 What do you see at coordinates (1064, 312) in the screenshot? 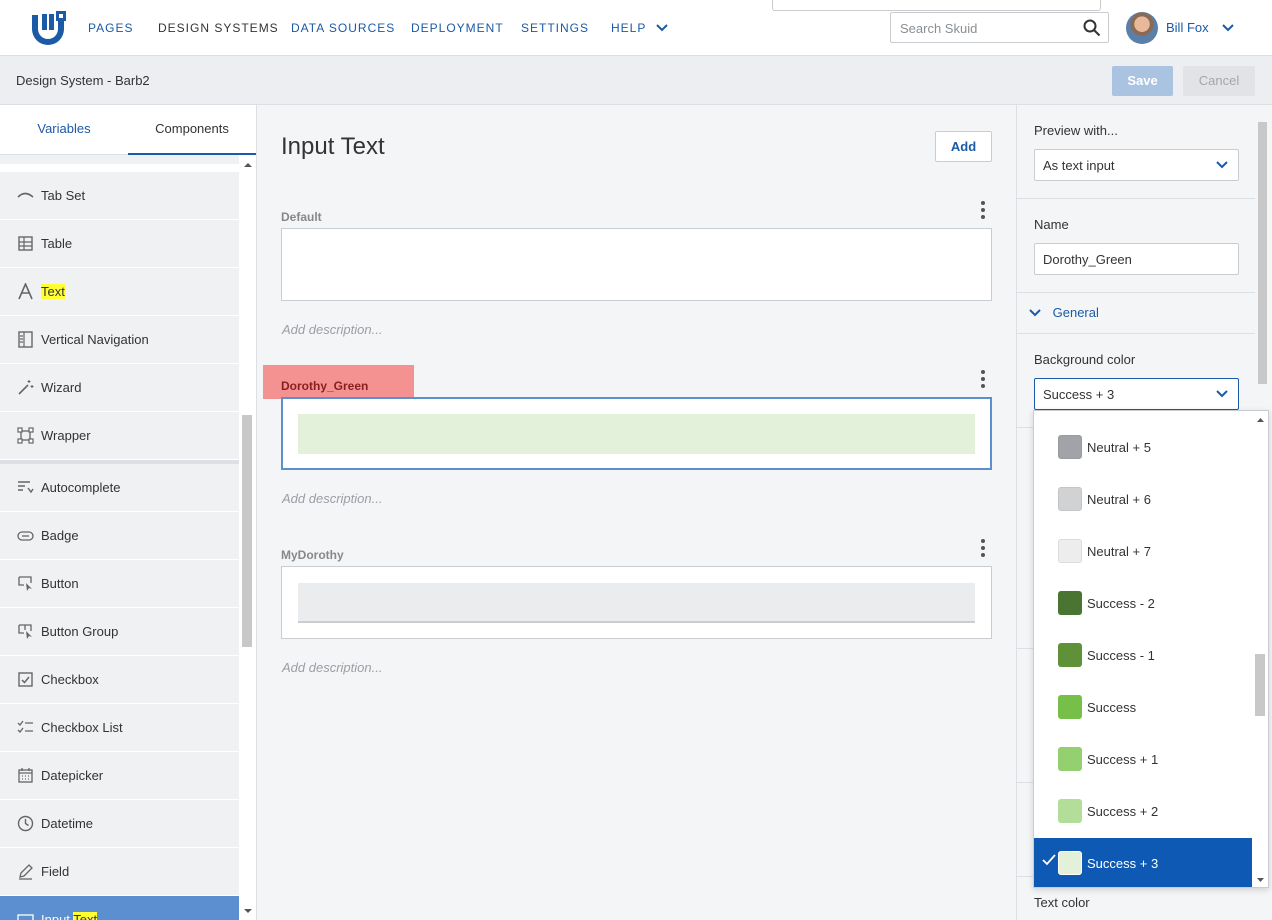
I see `general-section-toggle: General` at bounding box center [1064, 312].